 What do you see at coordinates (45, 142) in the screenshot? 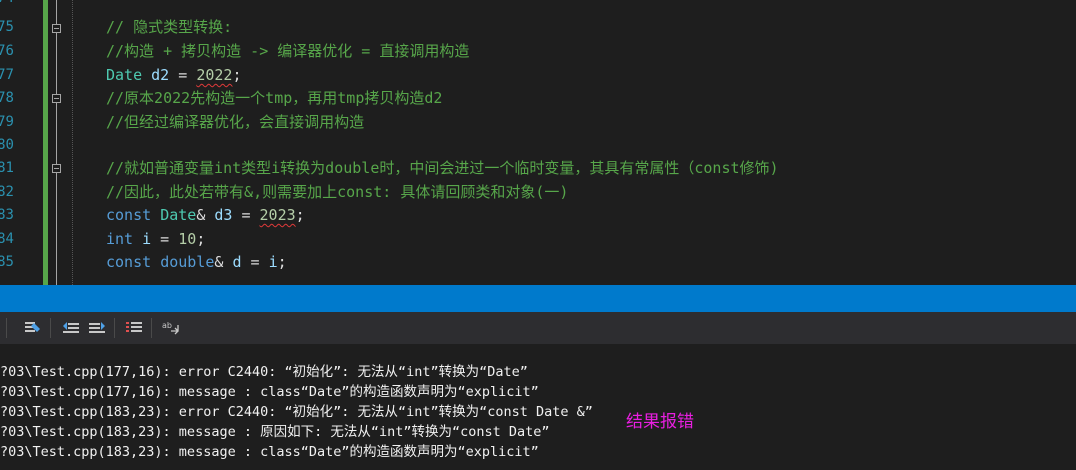
I see `change-indicator-bar` at bounding box center [45, 142].